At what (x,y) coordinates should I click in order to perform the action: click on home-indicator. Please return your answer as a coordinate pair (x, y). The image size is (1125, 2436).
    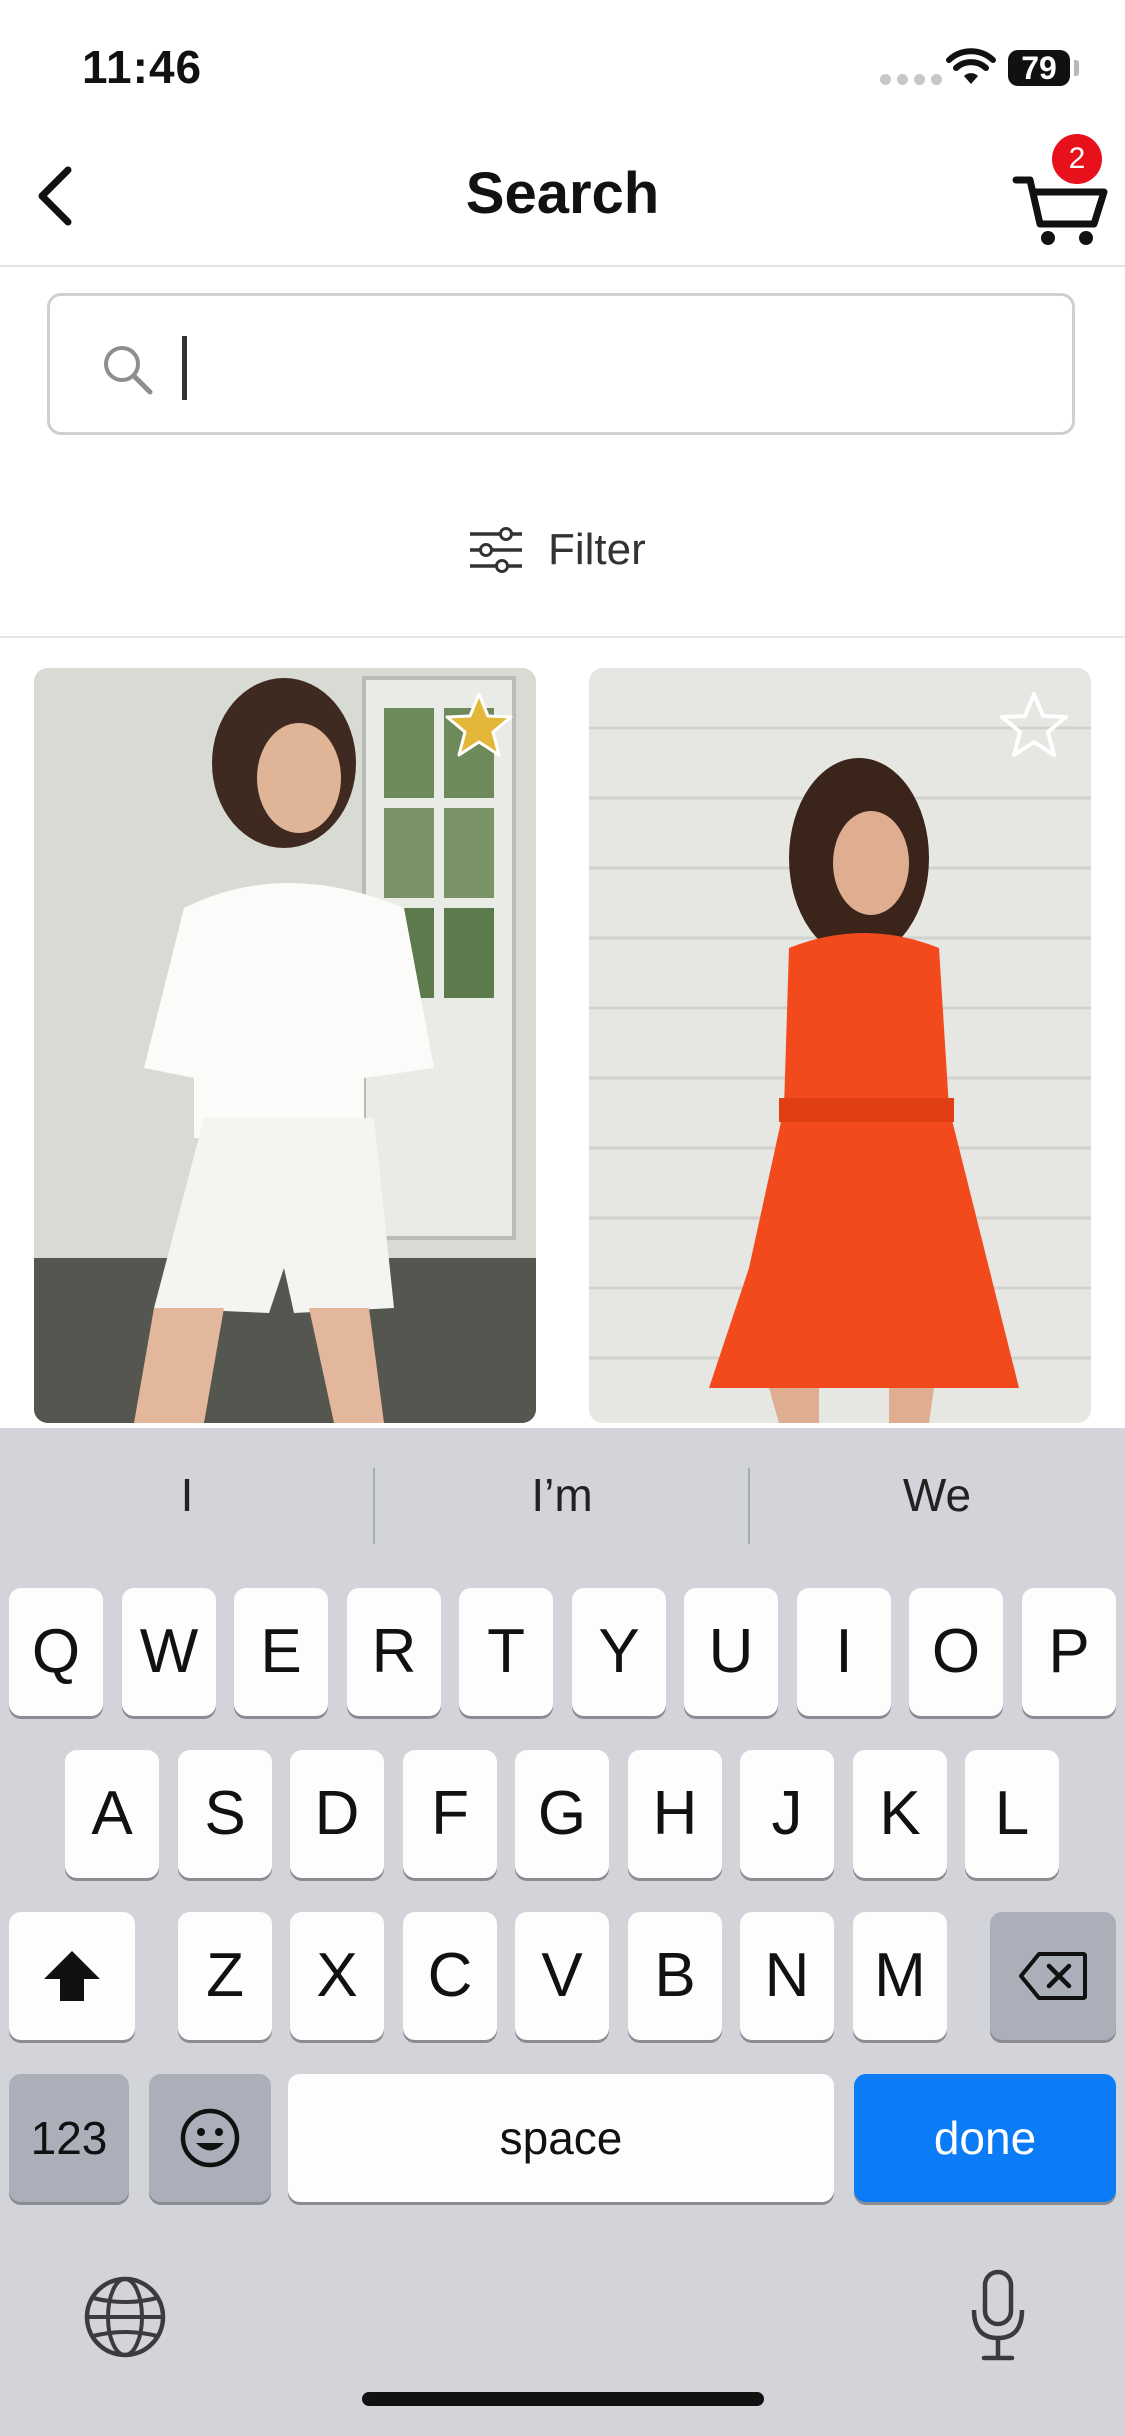
    Looking at the image, I should click on (563, 2399).